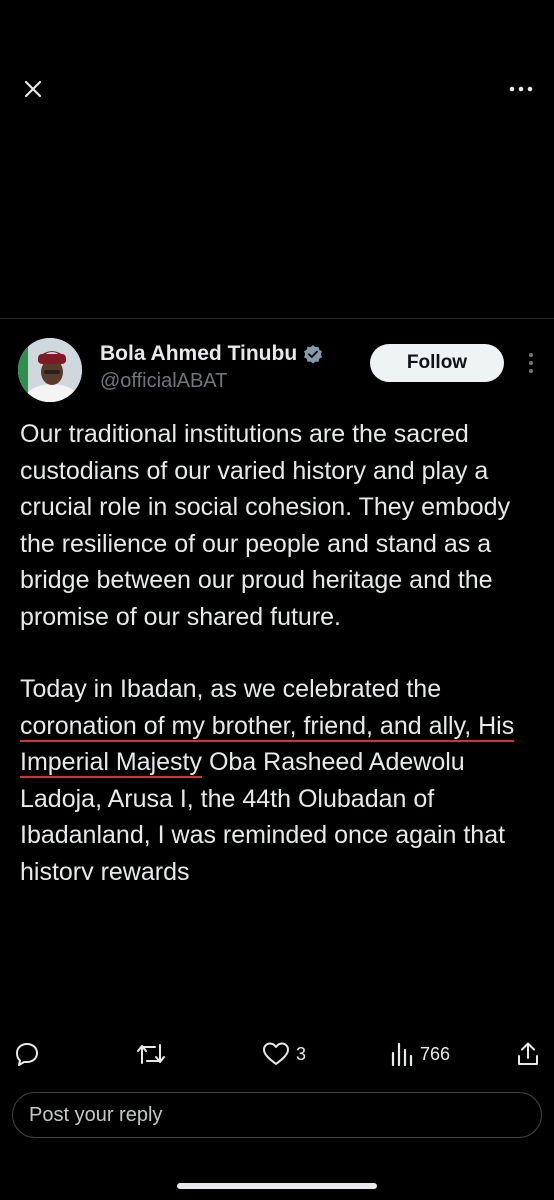  I want to click on tweet-more-button, so click(531, 363).